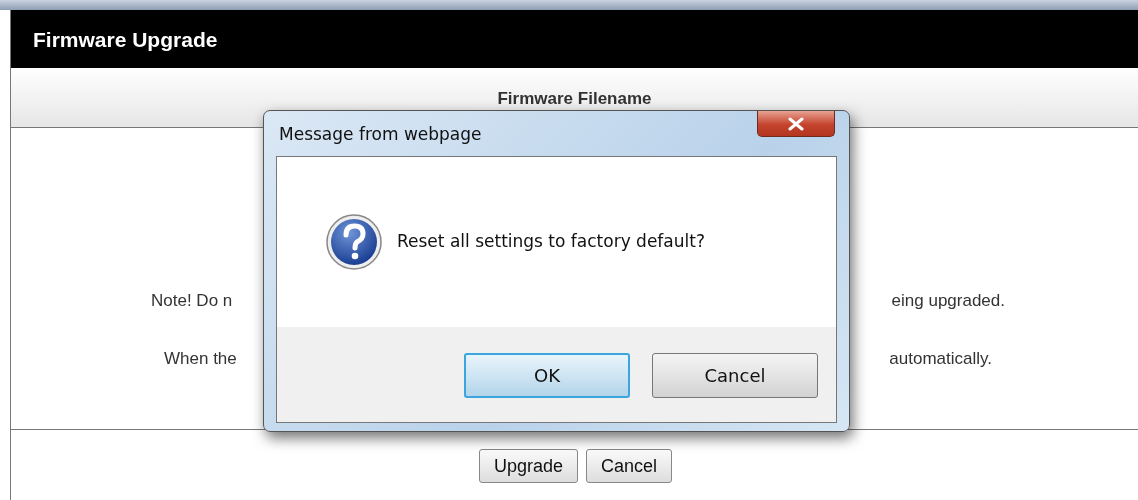 This screenshot has height=500, width=1138. What do you see at coordinates (528, 466) in the screenshot?
I see `upgrade-button: Upgrade` at bounding box center [528, 466].